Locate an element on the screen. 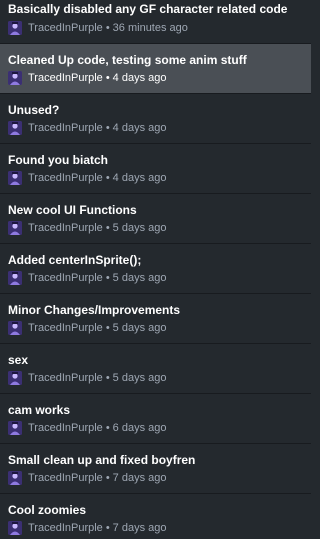 The image size is (320, 539). commit-summary: Unused? is located at coordinates (34, 110).